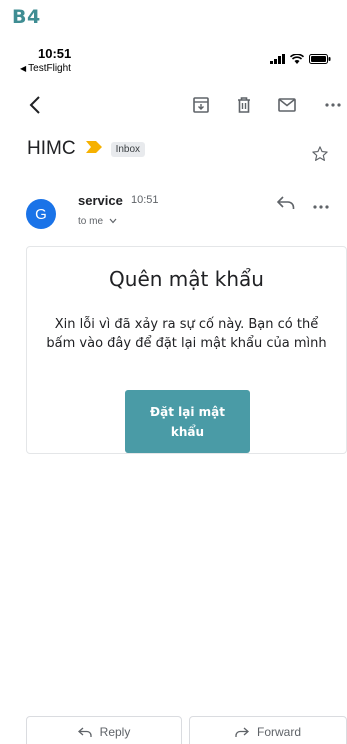  What do you see at coordinates (100, 200) in the screenshot?
I see `sender-name: service` at bounding box center [100, 200].